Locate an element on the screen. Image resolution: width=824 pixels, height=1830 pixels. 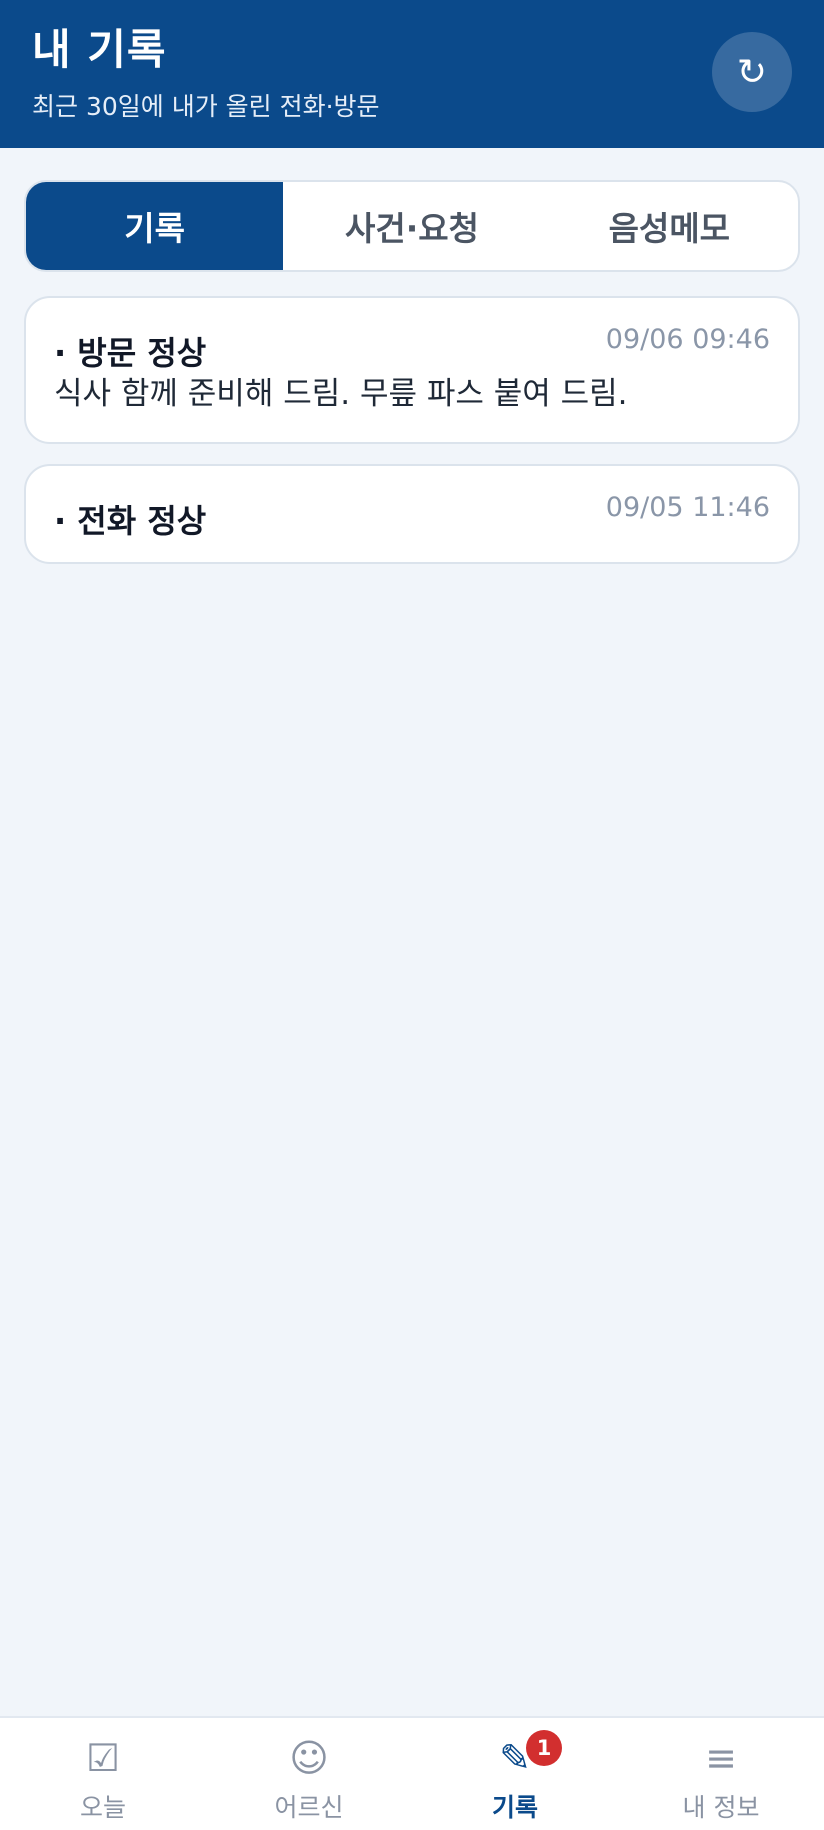
page-subtitle: 최근 30일에 내가 올린 전화·방문 is located at coordinates (206, 106).